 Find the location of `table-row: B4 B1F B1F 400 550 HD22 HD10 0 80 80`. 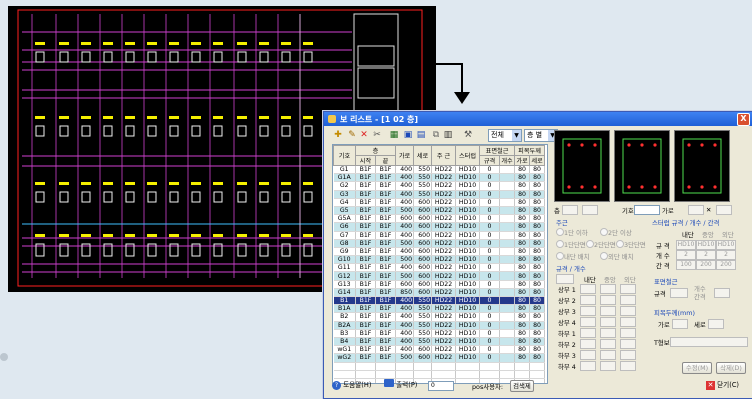

table-row: B4 B1F B1F 400 550 HD22 HD10 0 80 80 is located at coordinates (439, 342).